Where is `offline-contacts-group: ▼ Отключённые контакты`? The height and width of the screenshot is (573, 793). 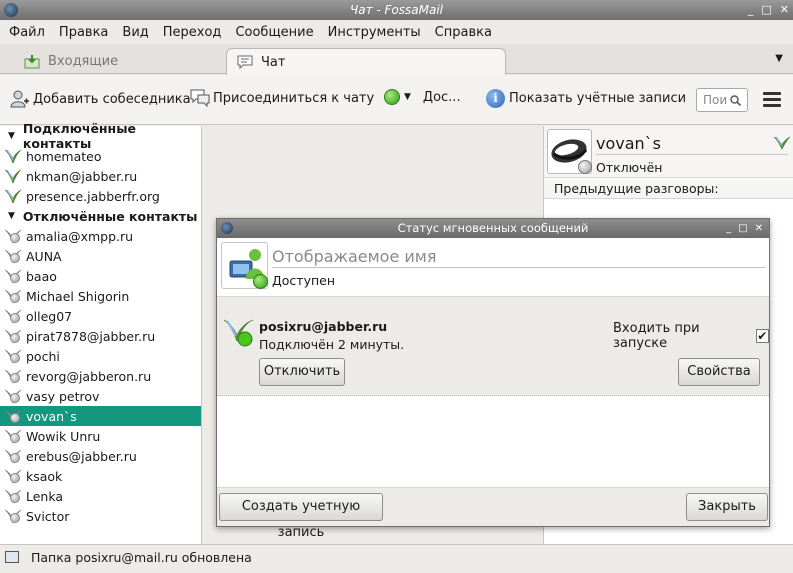
offline-contacts-group: ▼ Отключённые контакты is located at coordinates (100, 216).